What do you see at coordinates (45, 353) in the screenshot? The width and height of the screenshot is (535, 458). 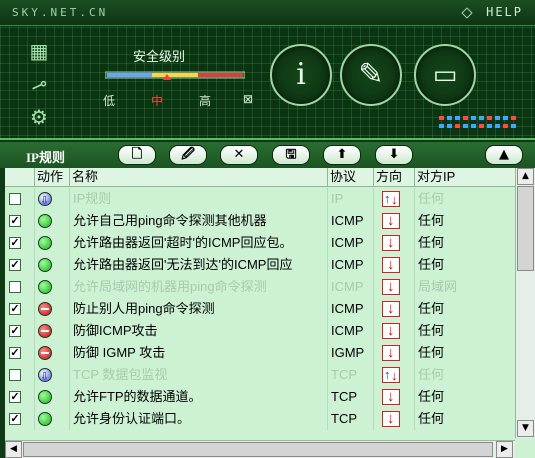 I see `deny-action-icon` at bounding box center [45, 353].